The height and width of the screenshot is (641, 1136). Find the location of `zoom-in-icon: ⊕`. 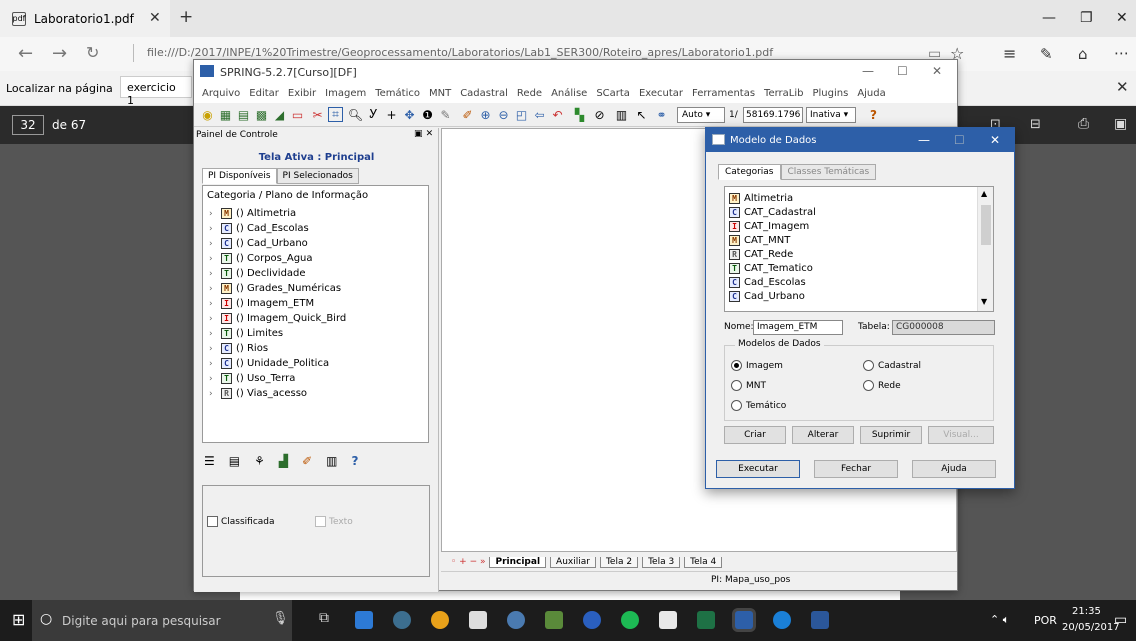

zoom-in-icon: ⊕ is located at coordinates (485, 114).